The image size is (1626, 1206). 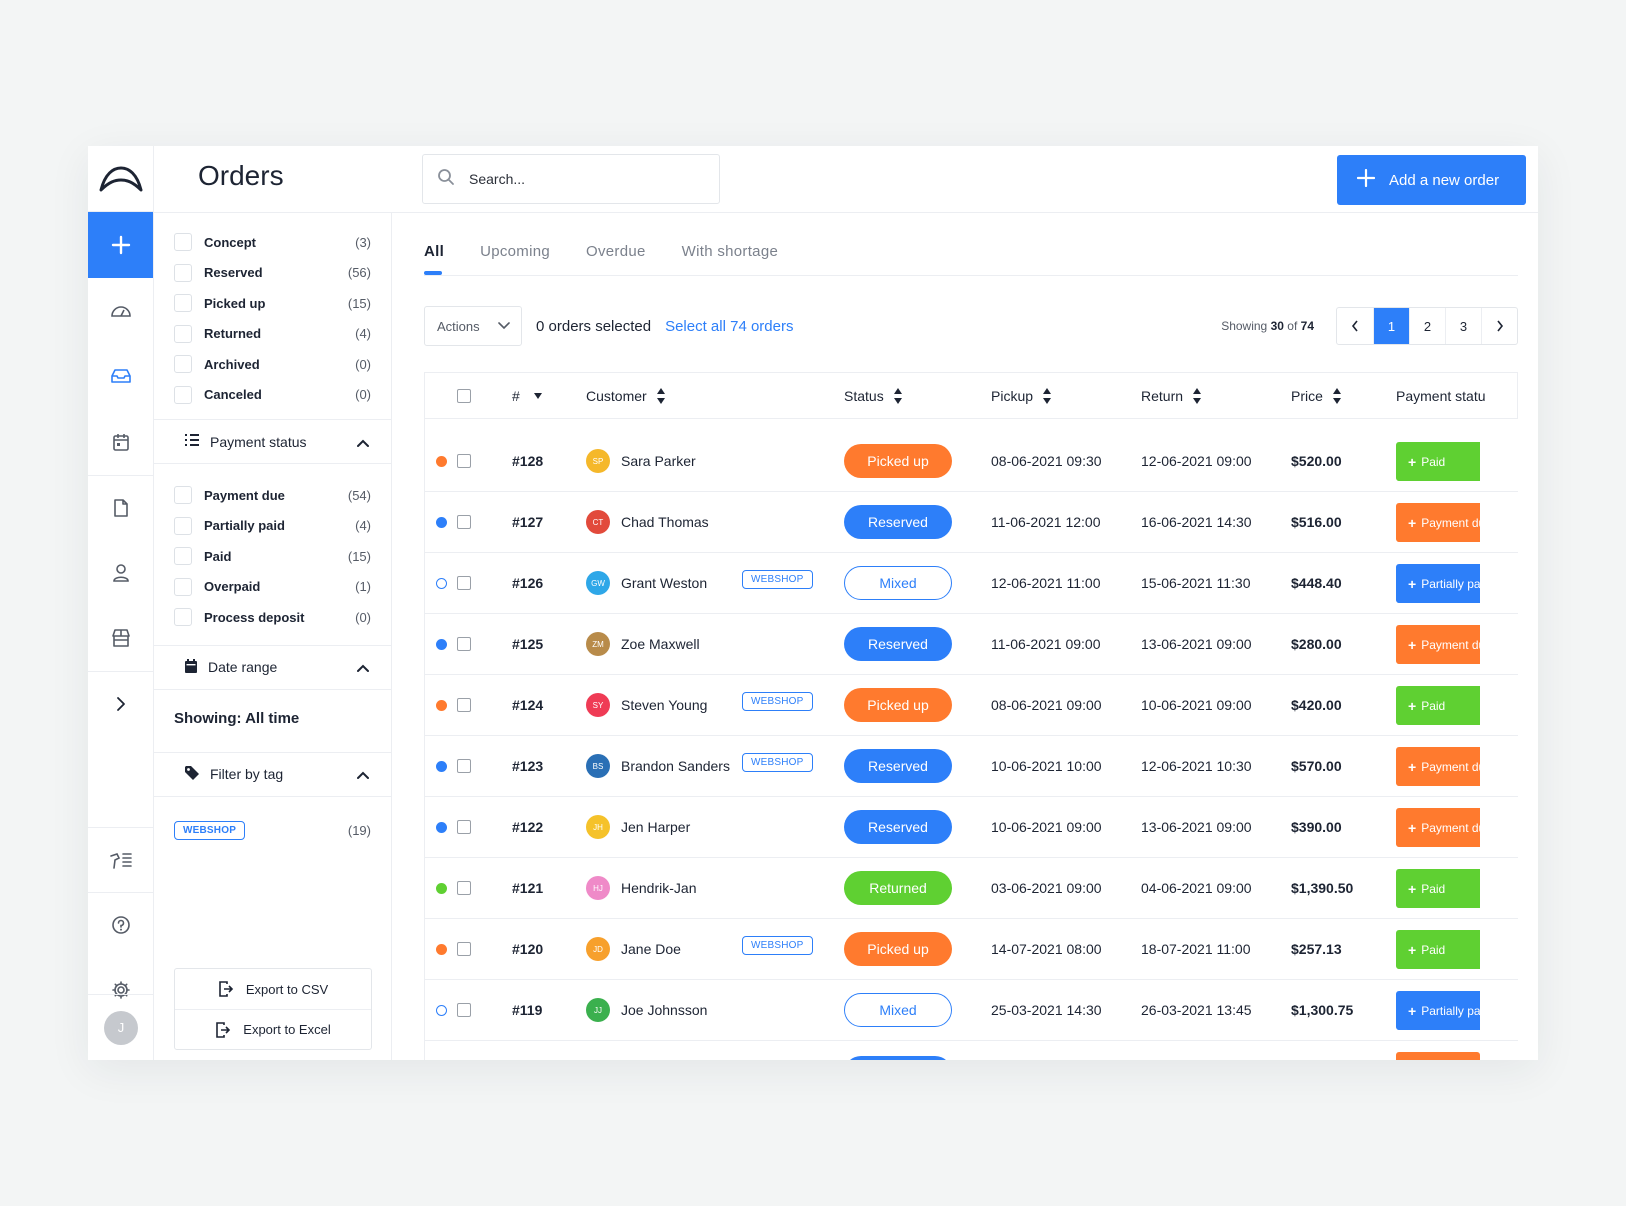 What do you see at coordinates (658, 461) in the screenshot?
I see `customer-name: Sara Parker` at bounding box center [658, 461].